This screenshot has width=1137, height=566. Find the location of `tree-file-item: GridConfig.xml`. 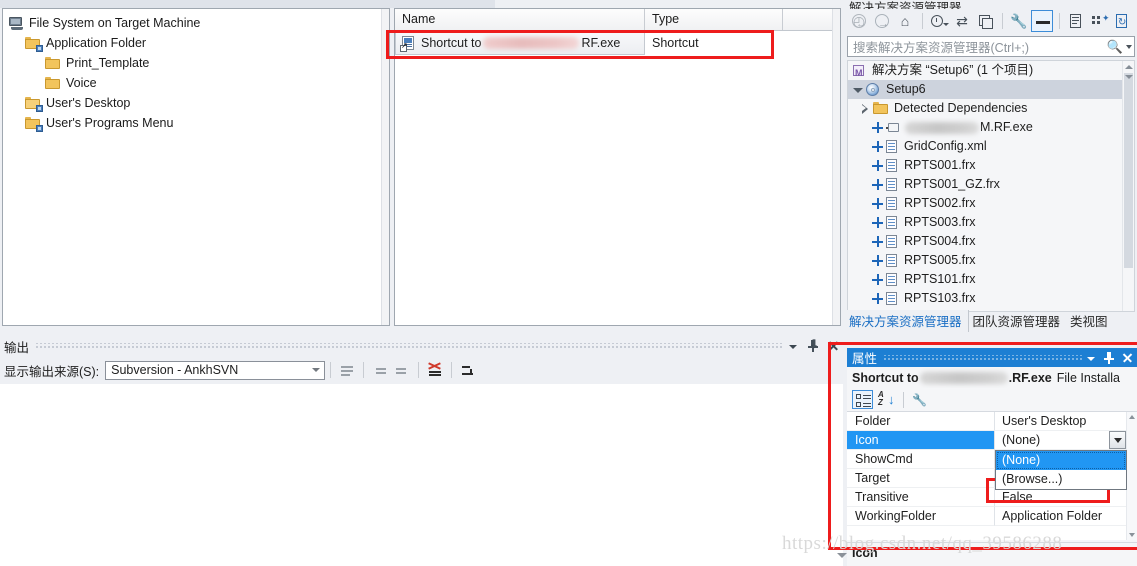

tree-file-item: GridConfig.xml is located at coordinates (991, 146).